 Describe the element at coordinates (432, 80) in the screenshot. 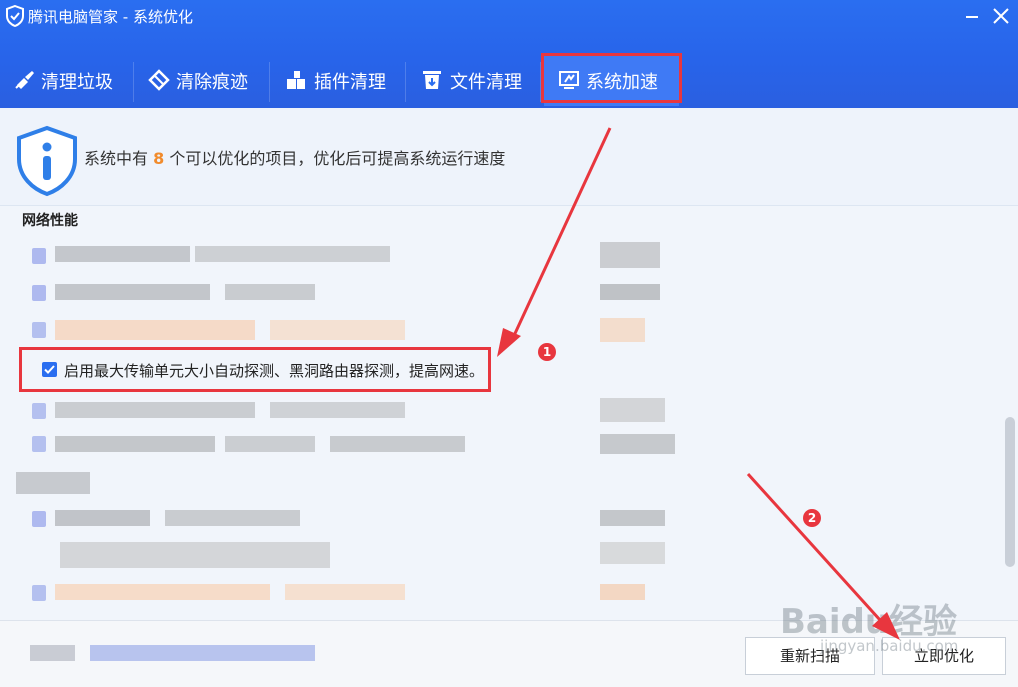

I see `file-trash-icon` at that location.